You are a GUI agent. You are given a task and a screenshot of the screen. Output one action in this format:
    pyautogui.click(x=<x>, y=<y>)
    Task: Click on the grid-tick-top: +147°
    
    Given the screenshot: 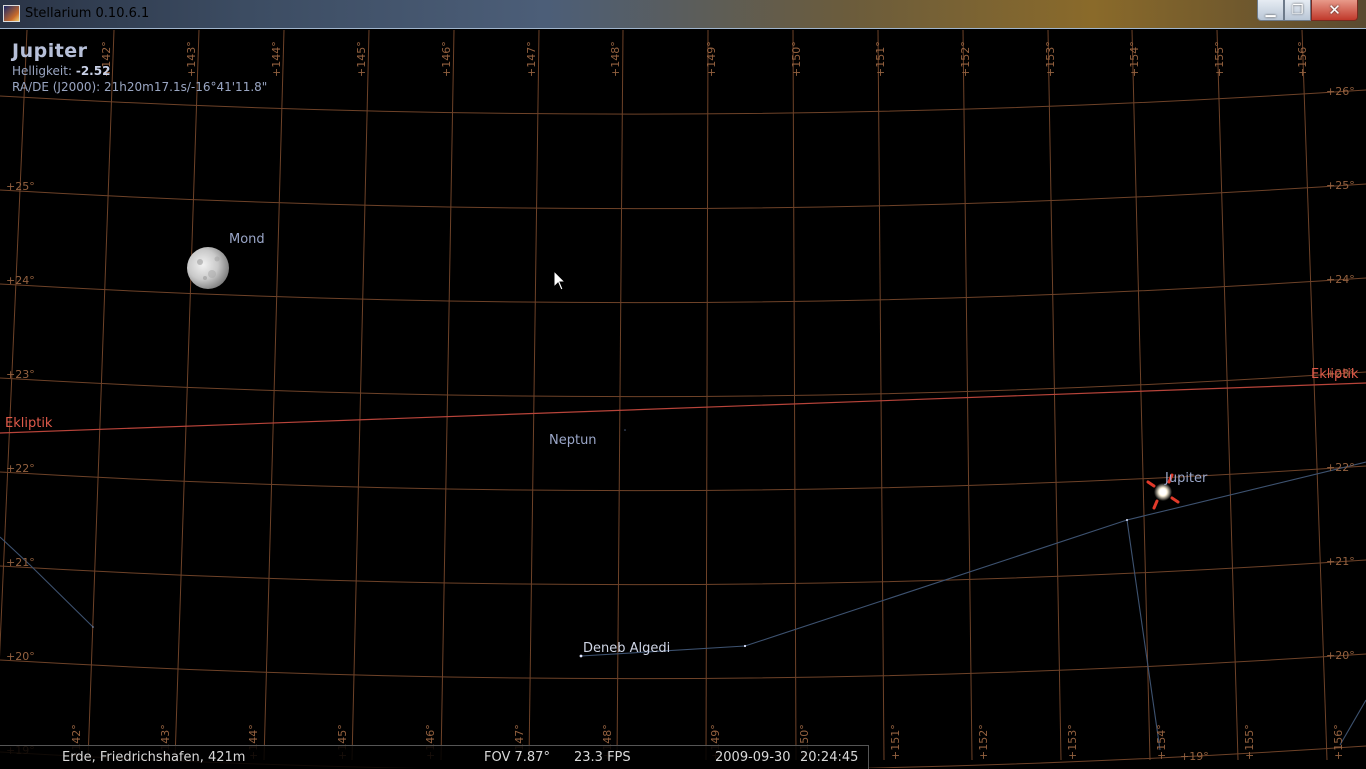 What is the action you would take?
    pyautogui.click(x=531, y=59)
    